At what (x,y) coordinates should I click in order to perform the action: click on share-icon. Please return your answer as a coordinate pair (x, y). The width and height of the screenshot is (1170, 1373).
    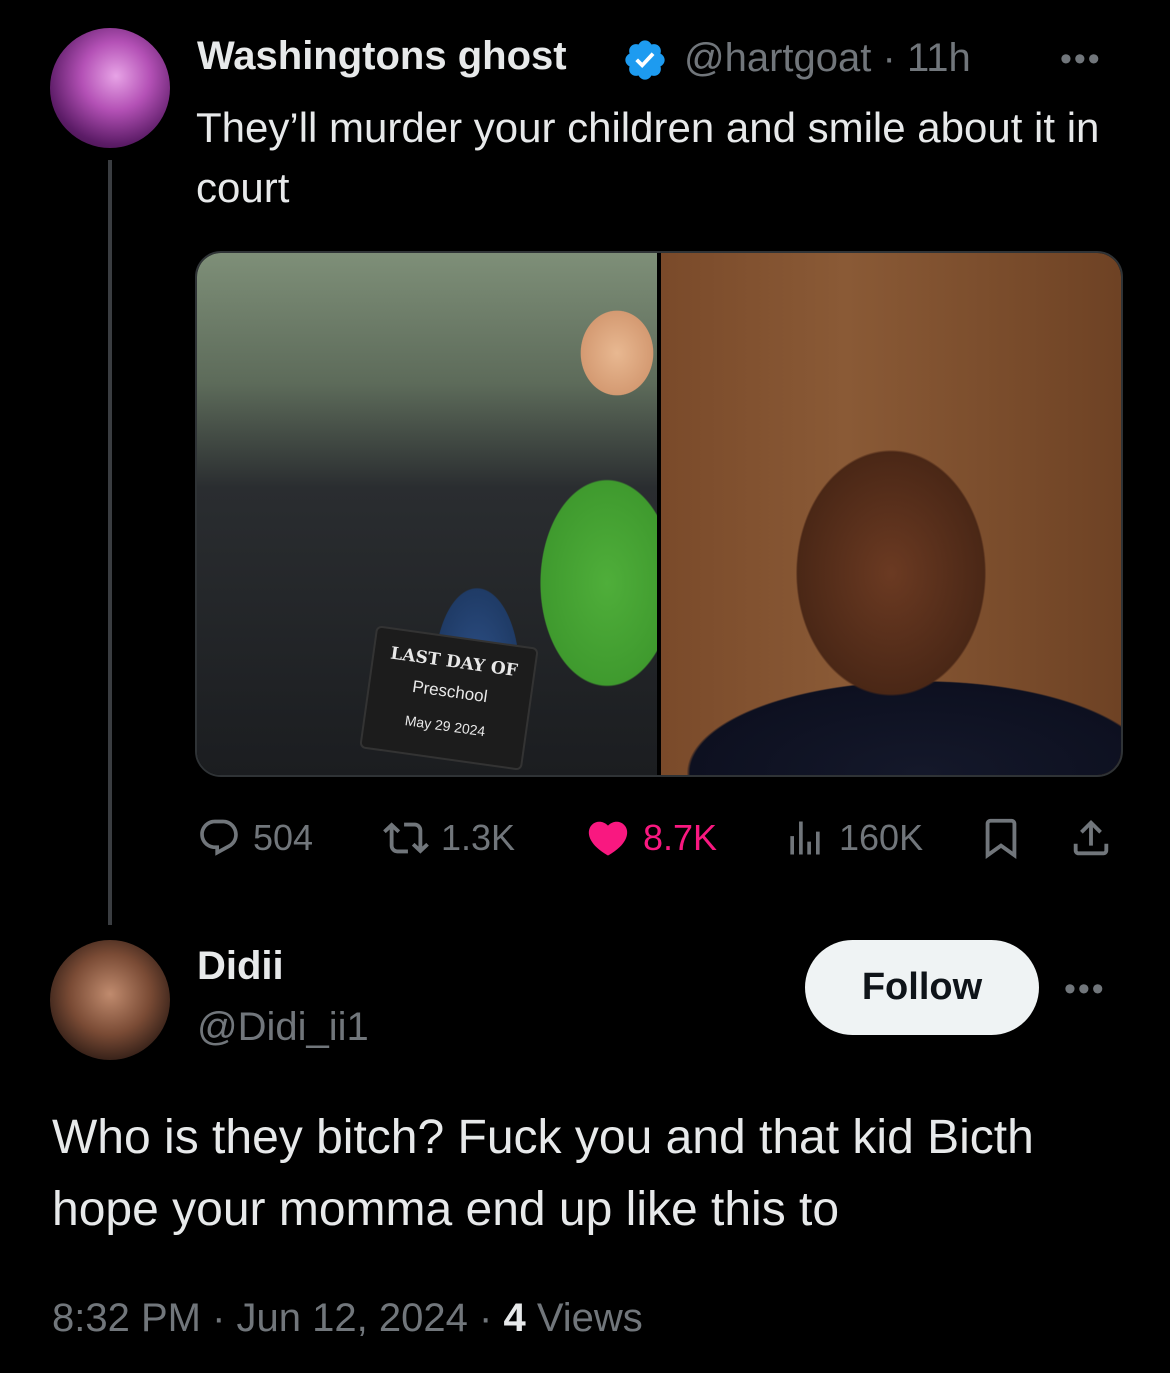
    Looking at the image, I should click on (1091, 837).